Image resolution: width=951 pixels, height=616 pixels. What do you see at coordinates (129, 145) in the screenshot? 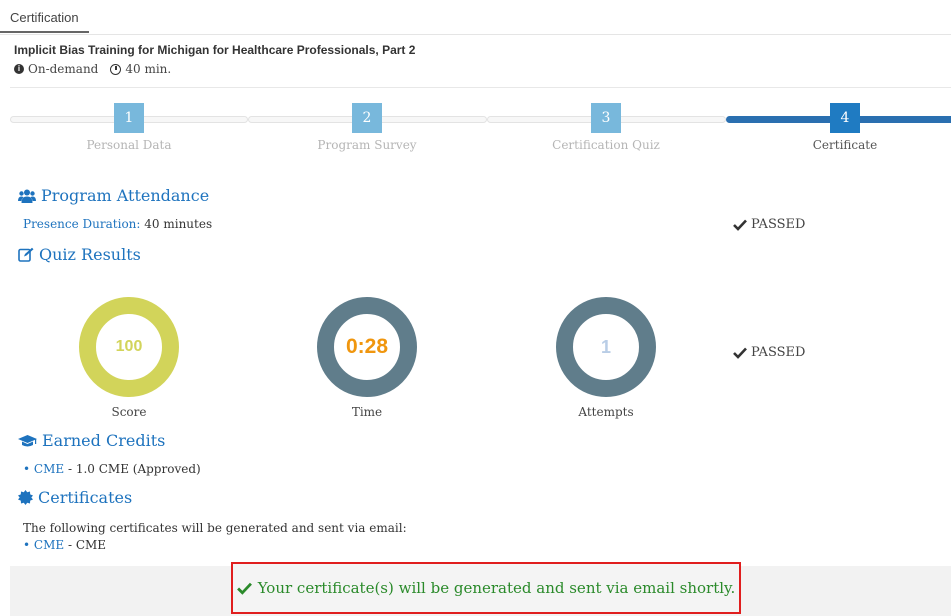
I see `step-1-label: Personal Data` at bounding box center [129, 145].